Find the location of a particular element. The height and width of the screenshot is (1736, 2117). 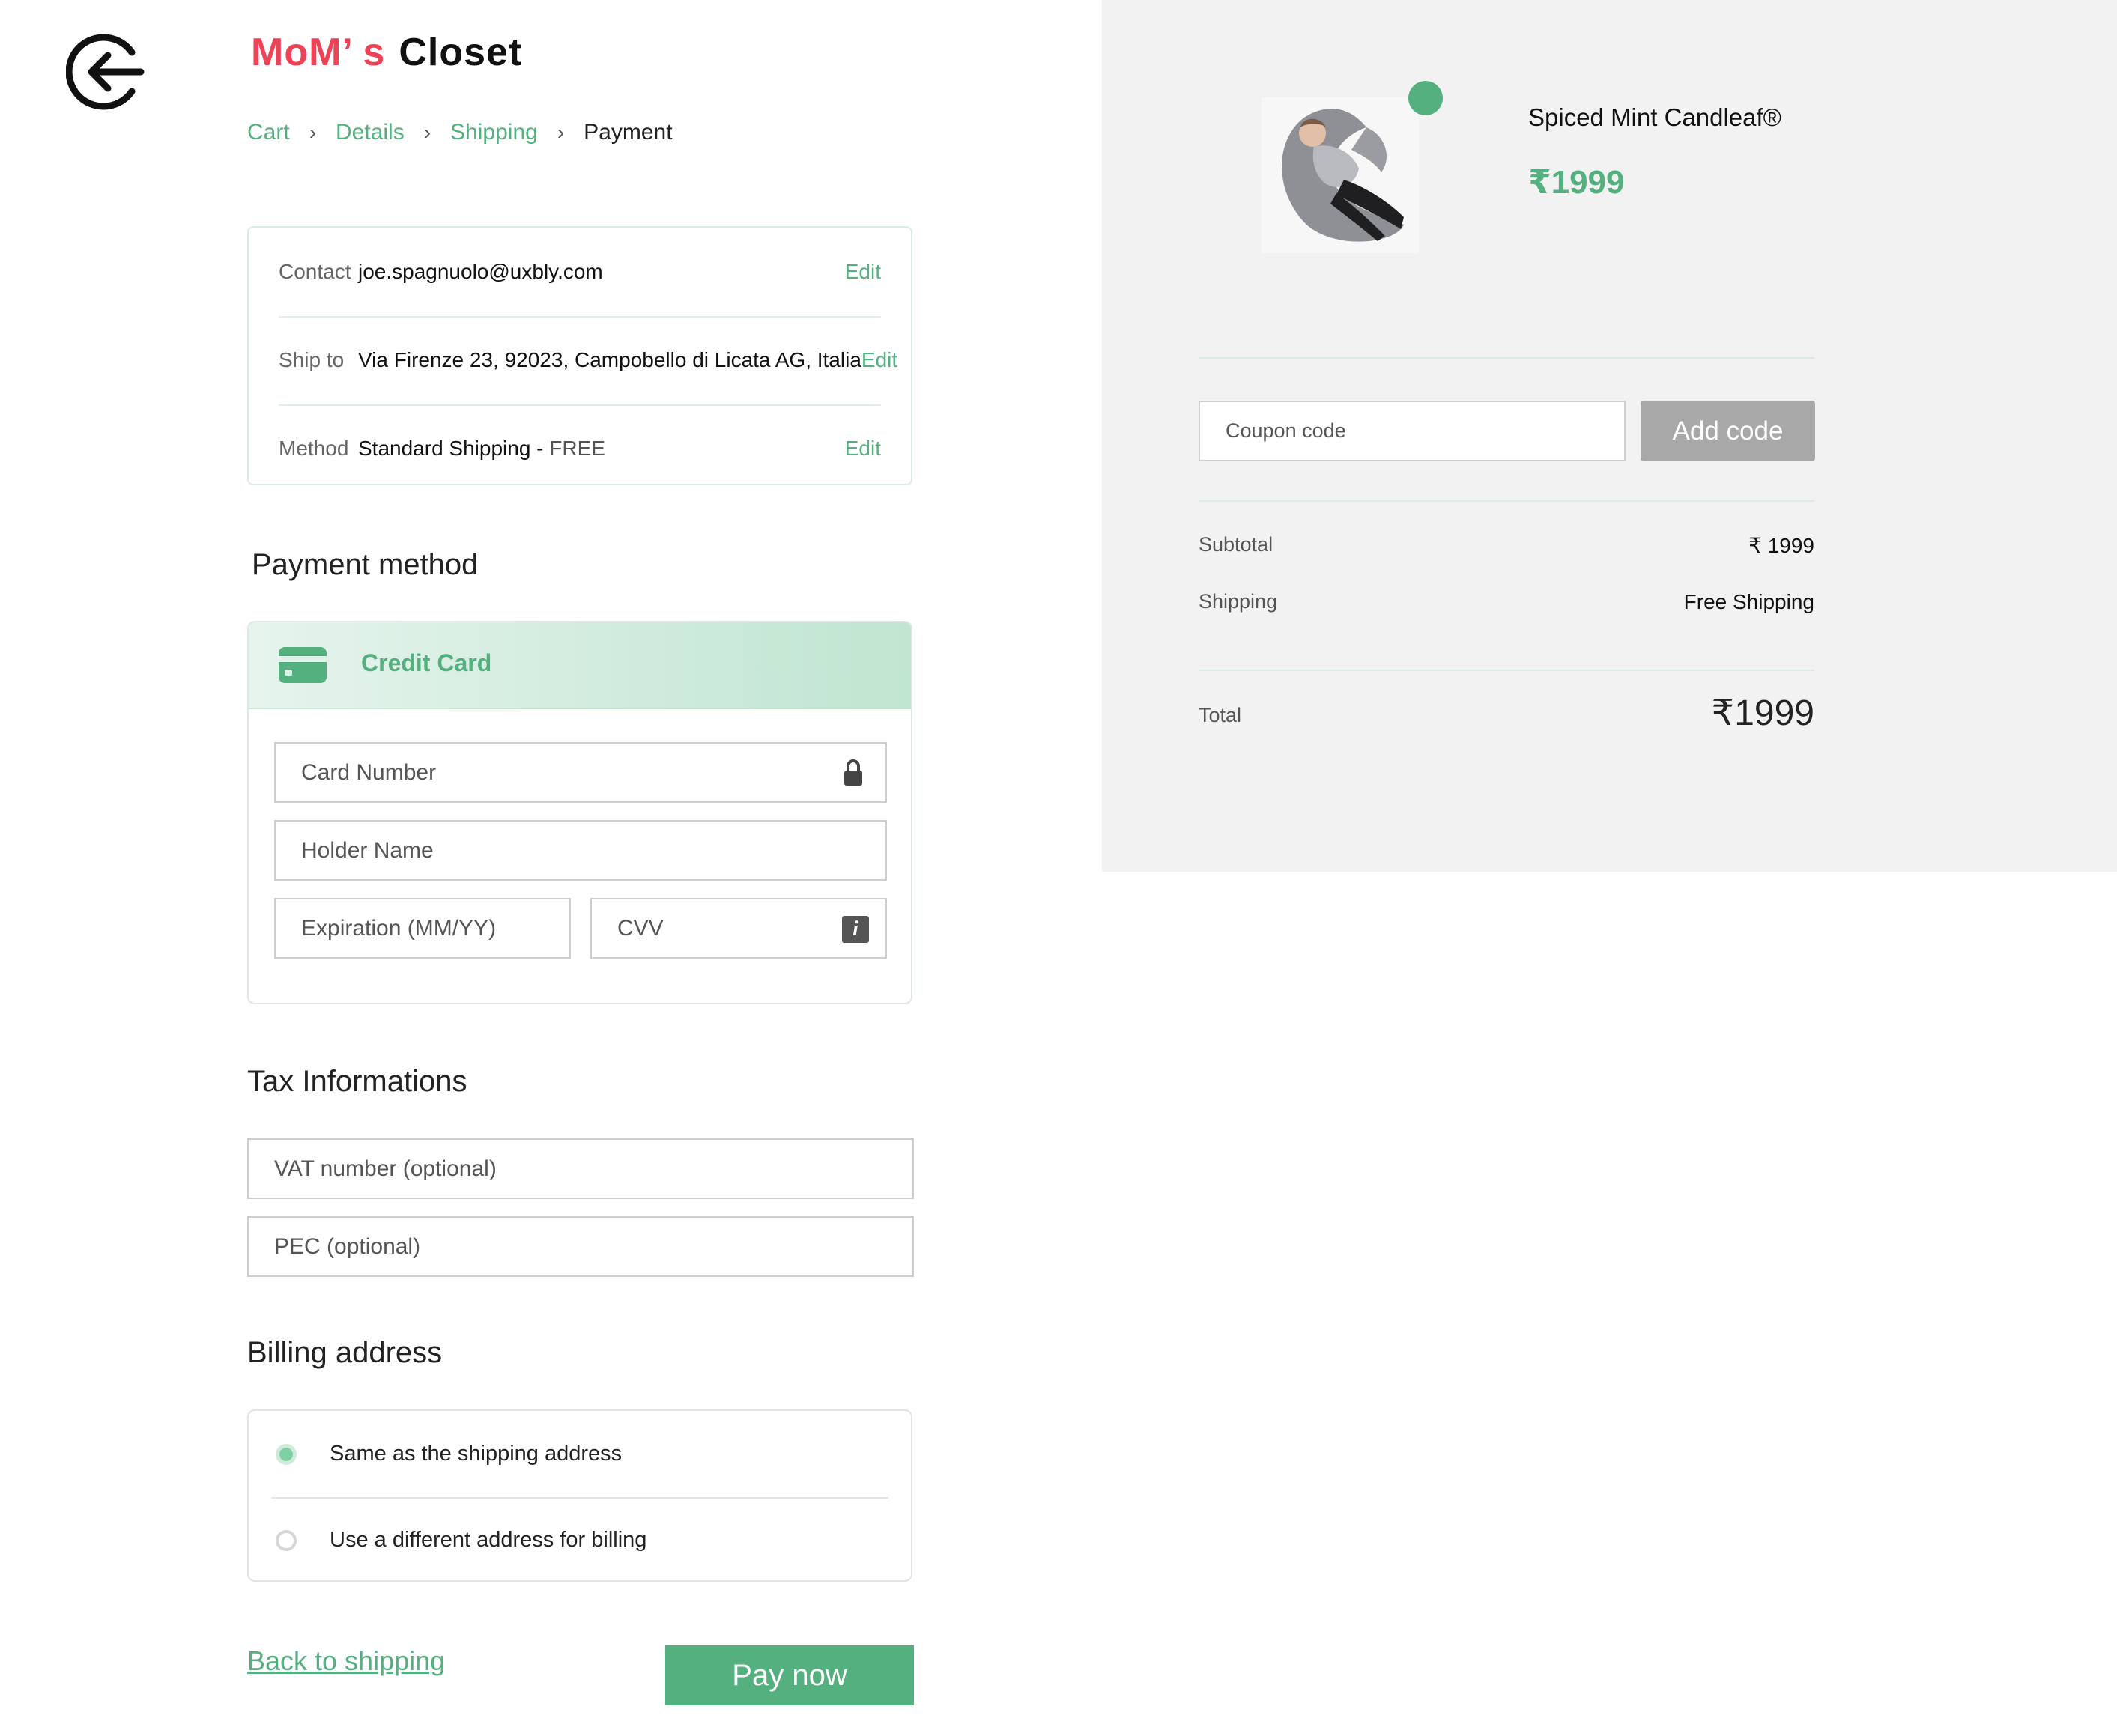

credit-card-label: Credit Card is located at coordinates (426, 662).